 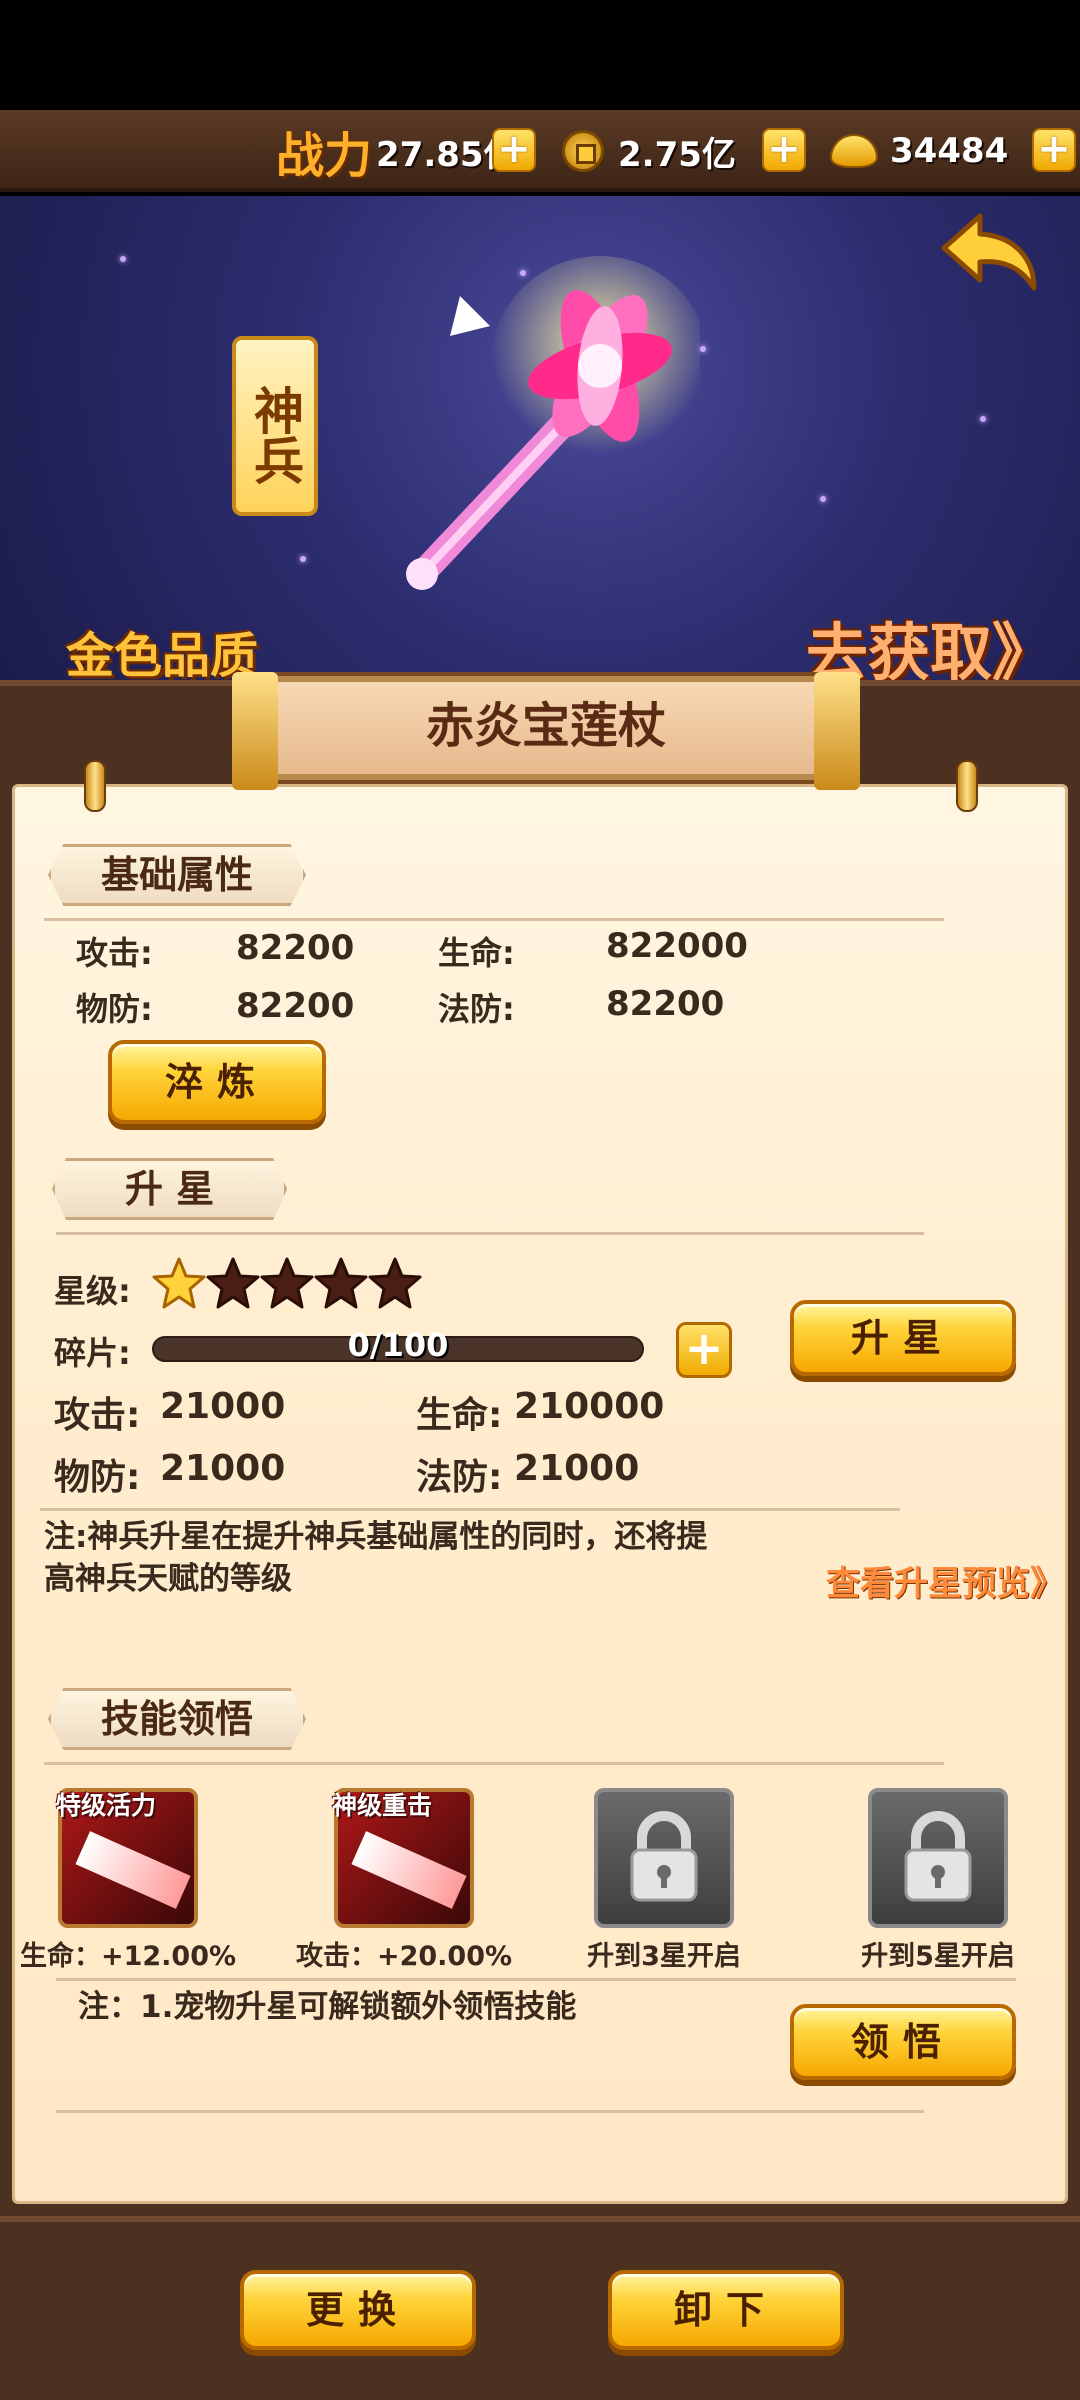 What do you see at coordinates (476, 953) in the screenshot?
I see `hp-label: 生命:` at bounding box center [476, 953].